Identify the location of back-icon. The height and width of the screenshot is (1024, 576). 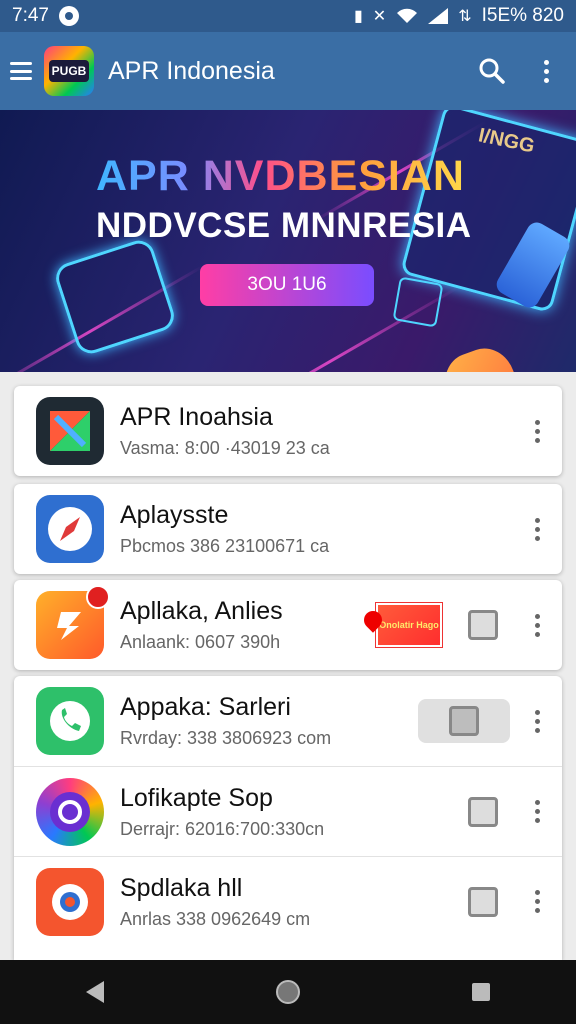
(95, 992).